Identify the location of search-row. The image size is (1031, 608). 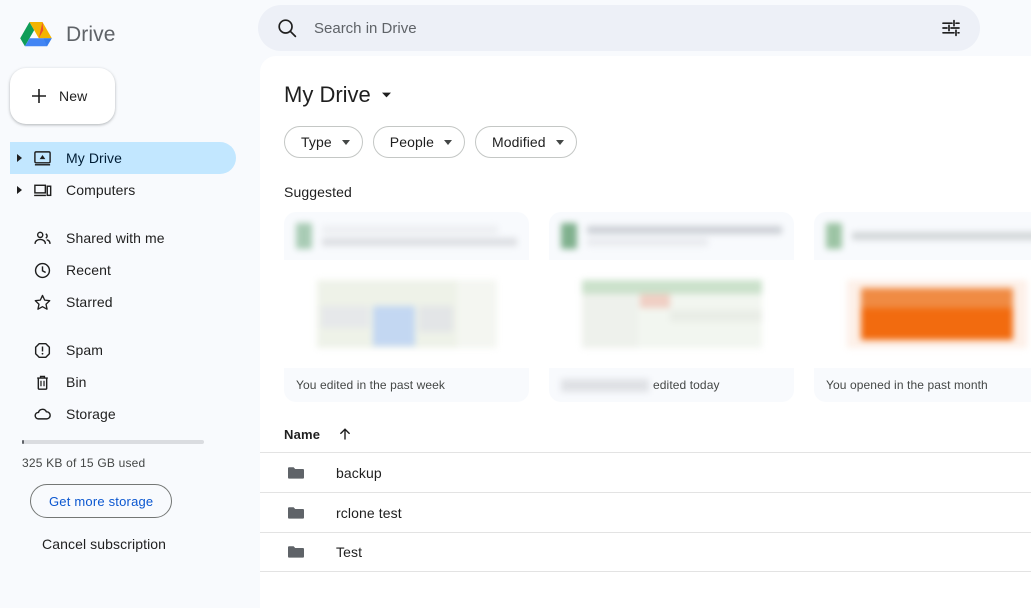
(640, 28).